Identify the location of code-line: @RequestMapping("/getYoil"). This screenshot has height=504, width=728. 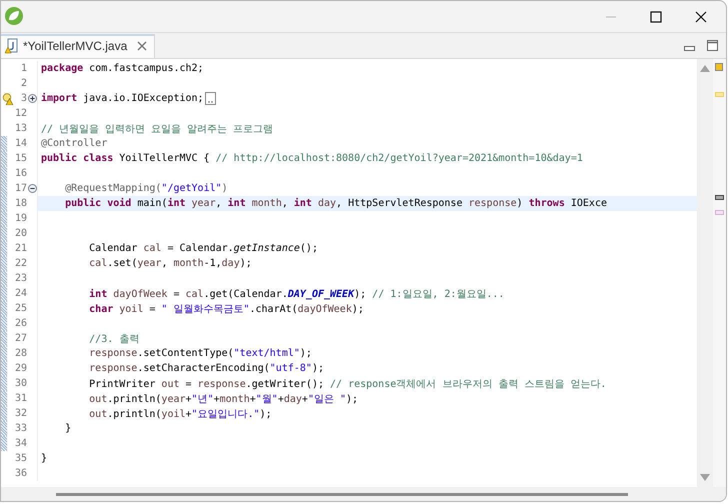
(146, 188).